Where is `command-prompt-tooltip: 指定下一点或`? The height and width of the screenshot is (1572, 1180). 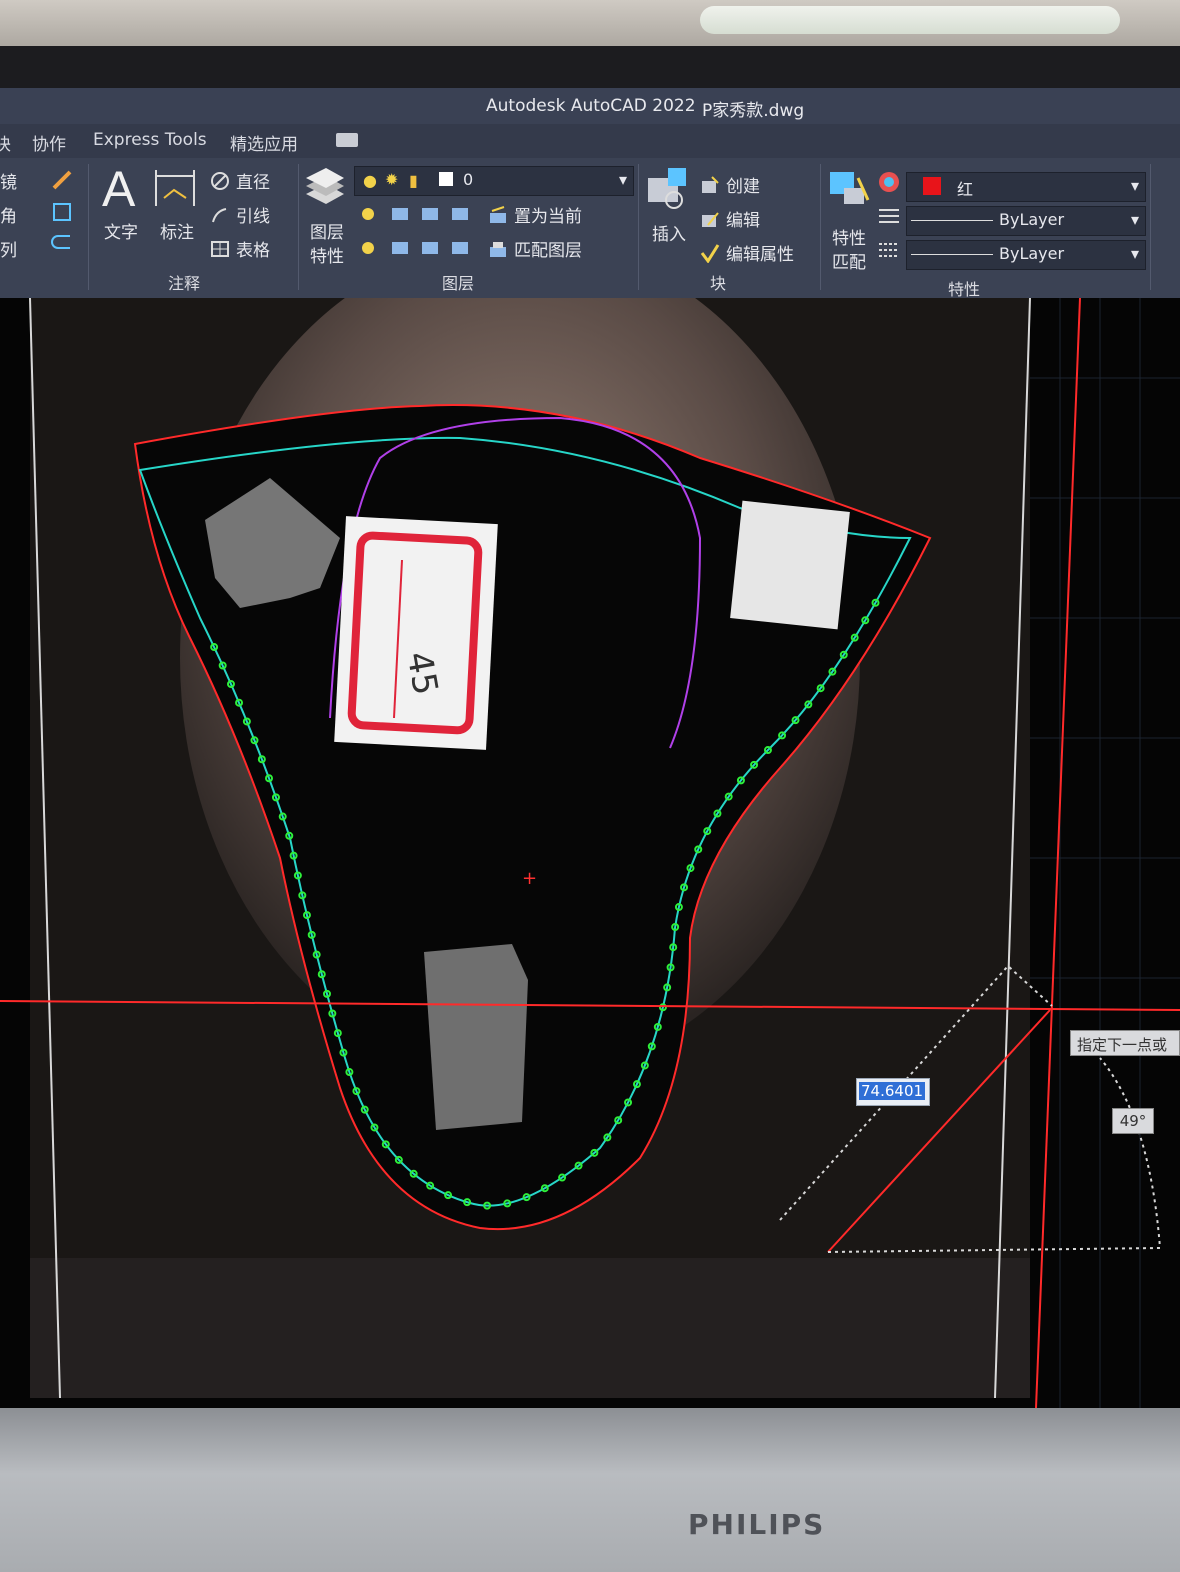
command-prompt-tooltip: 指定下一点或 is located at coordinates (1125, 1043).